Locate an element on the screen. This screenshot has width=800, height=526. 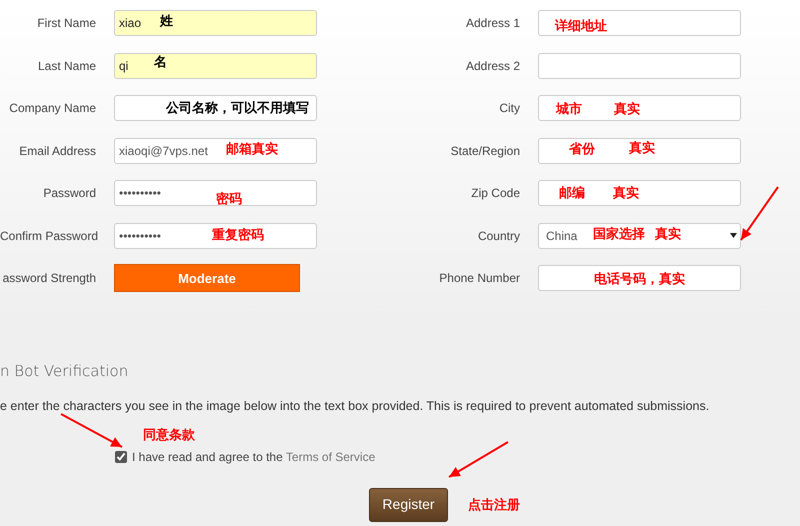
annotation-text: 公司名称，可以不用填写 is located at coordinates (237, 107).